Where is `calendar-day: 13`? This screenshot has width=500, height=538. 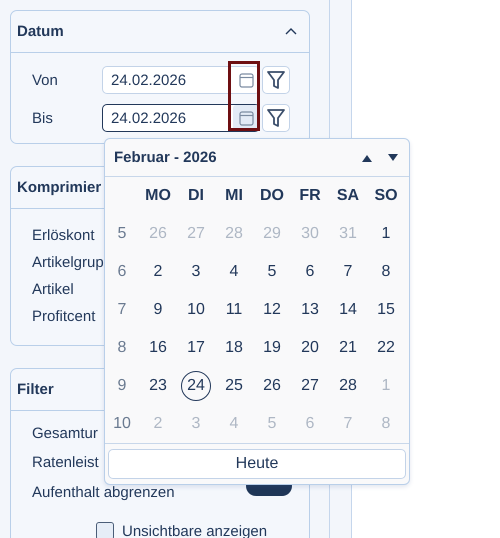
calendar-day: 13 is located at coordinates (310, 310).